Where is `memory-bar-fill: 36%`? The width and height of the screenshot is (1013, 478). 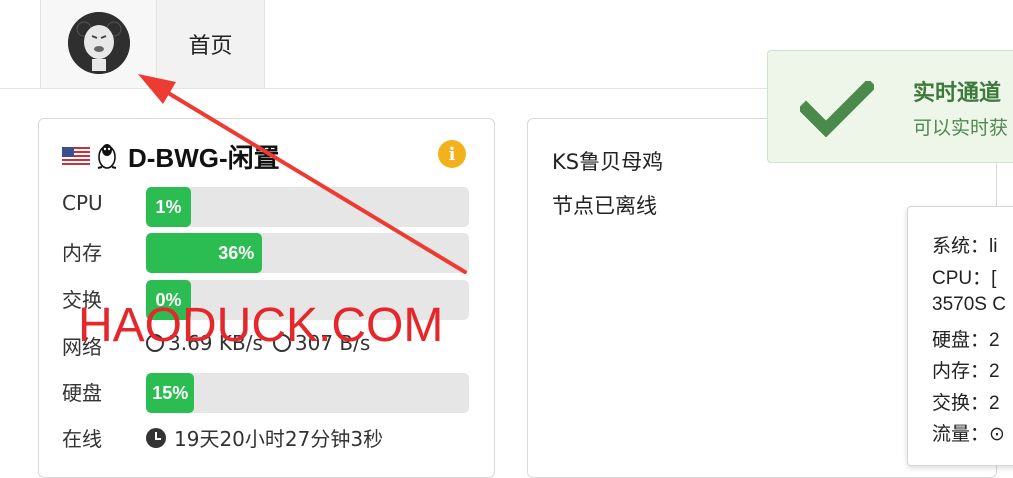 memory-bar-fill: 36% is located at coordinates (204, 253).